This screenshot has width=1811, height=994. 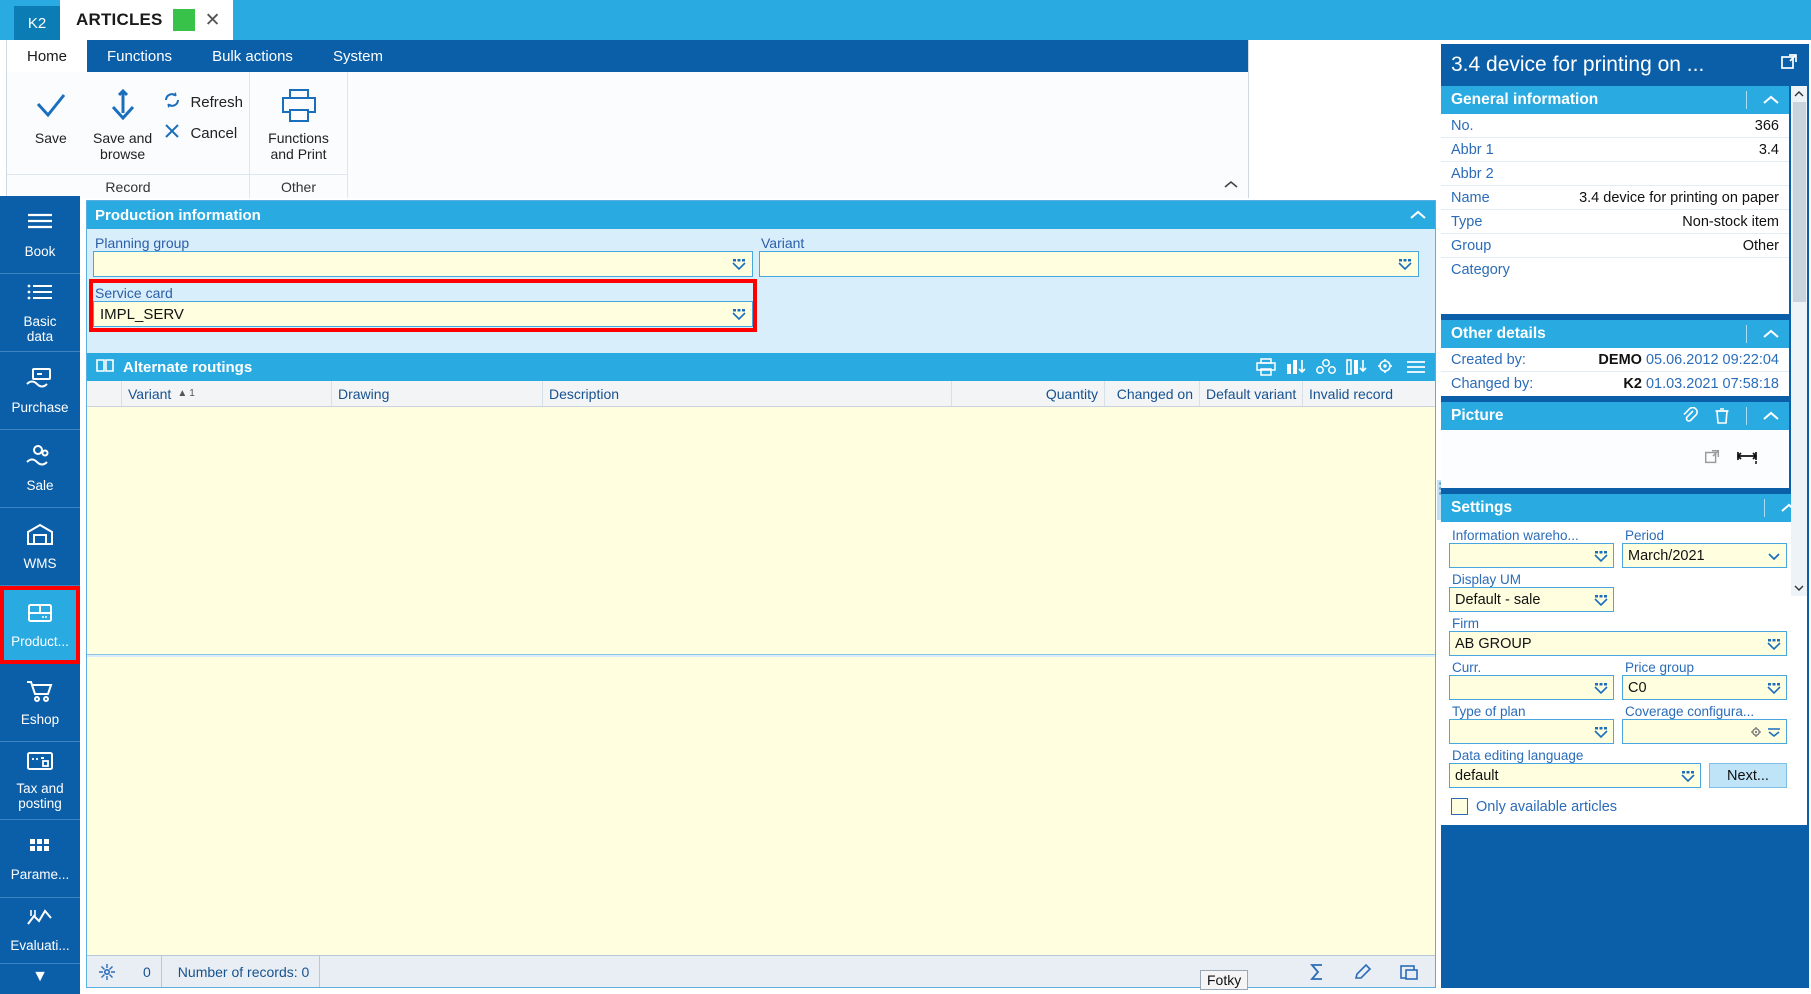 I want to click on tab-bulk-actions: Bulk actions, so click(x=252, y=56).